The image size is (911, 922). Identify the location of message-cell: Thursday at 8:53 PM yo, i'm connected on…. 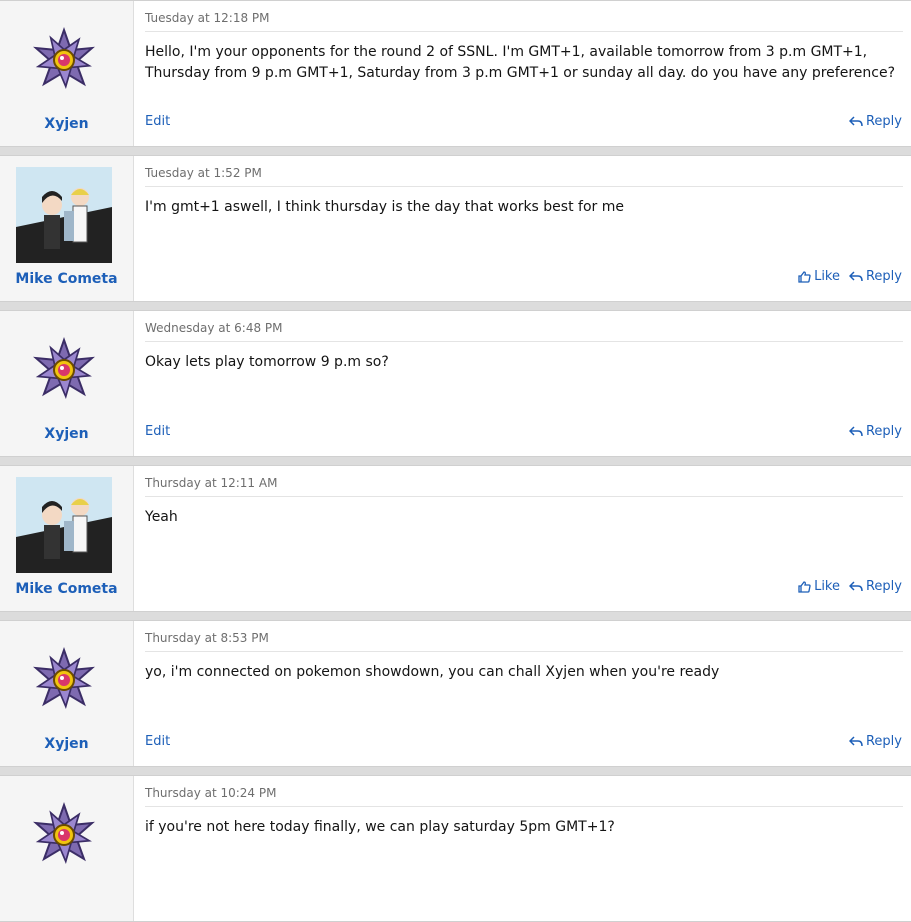
(522, 693).